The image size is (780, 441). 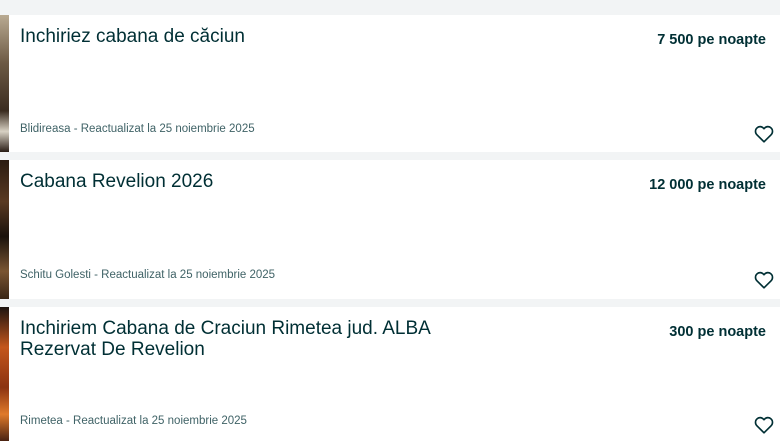 I want to click on listing-price: 12 000 pe noapte, so click(x=707, y=185).